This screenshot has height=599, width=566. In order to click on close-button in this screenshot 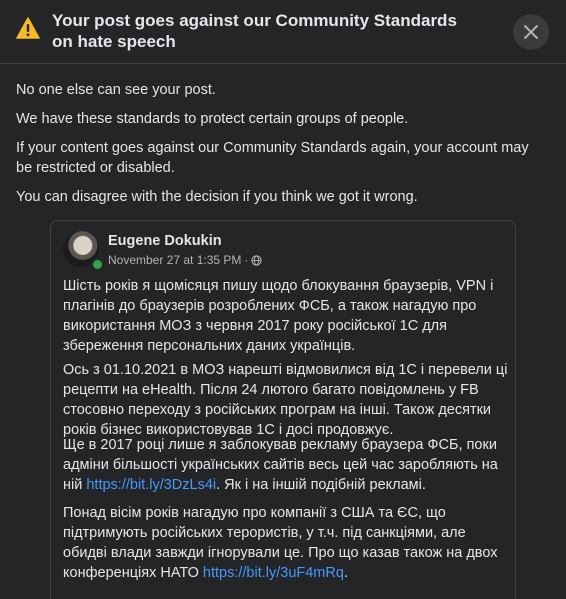, I will do `click(531, 32)`.